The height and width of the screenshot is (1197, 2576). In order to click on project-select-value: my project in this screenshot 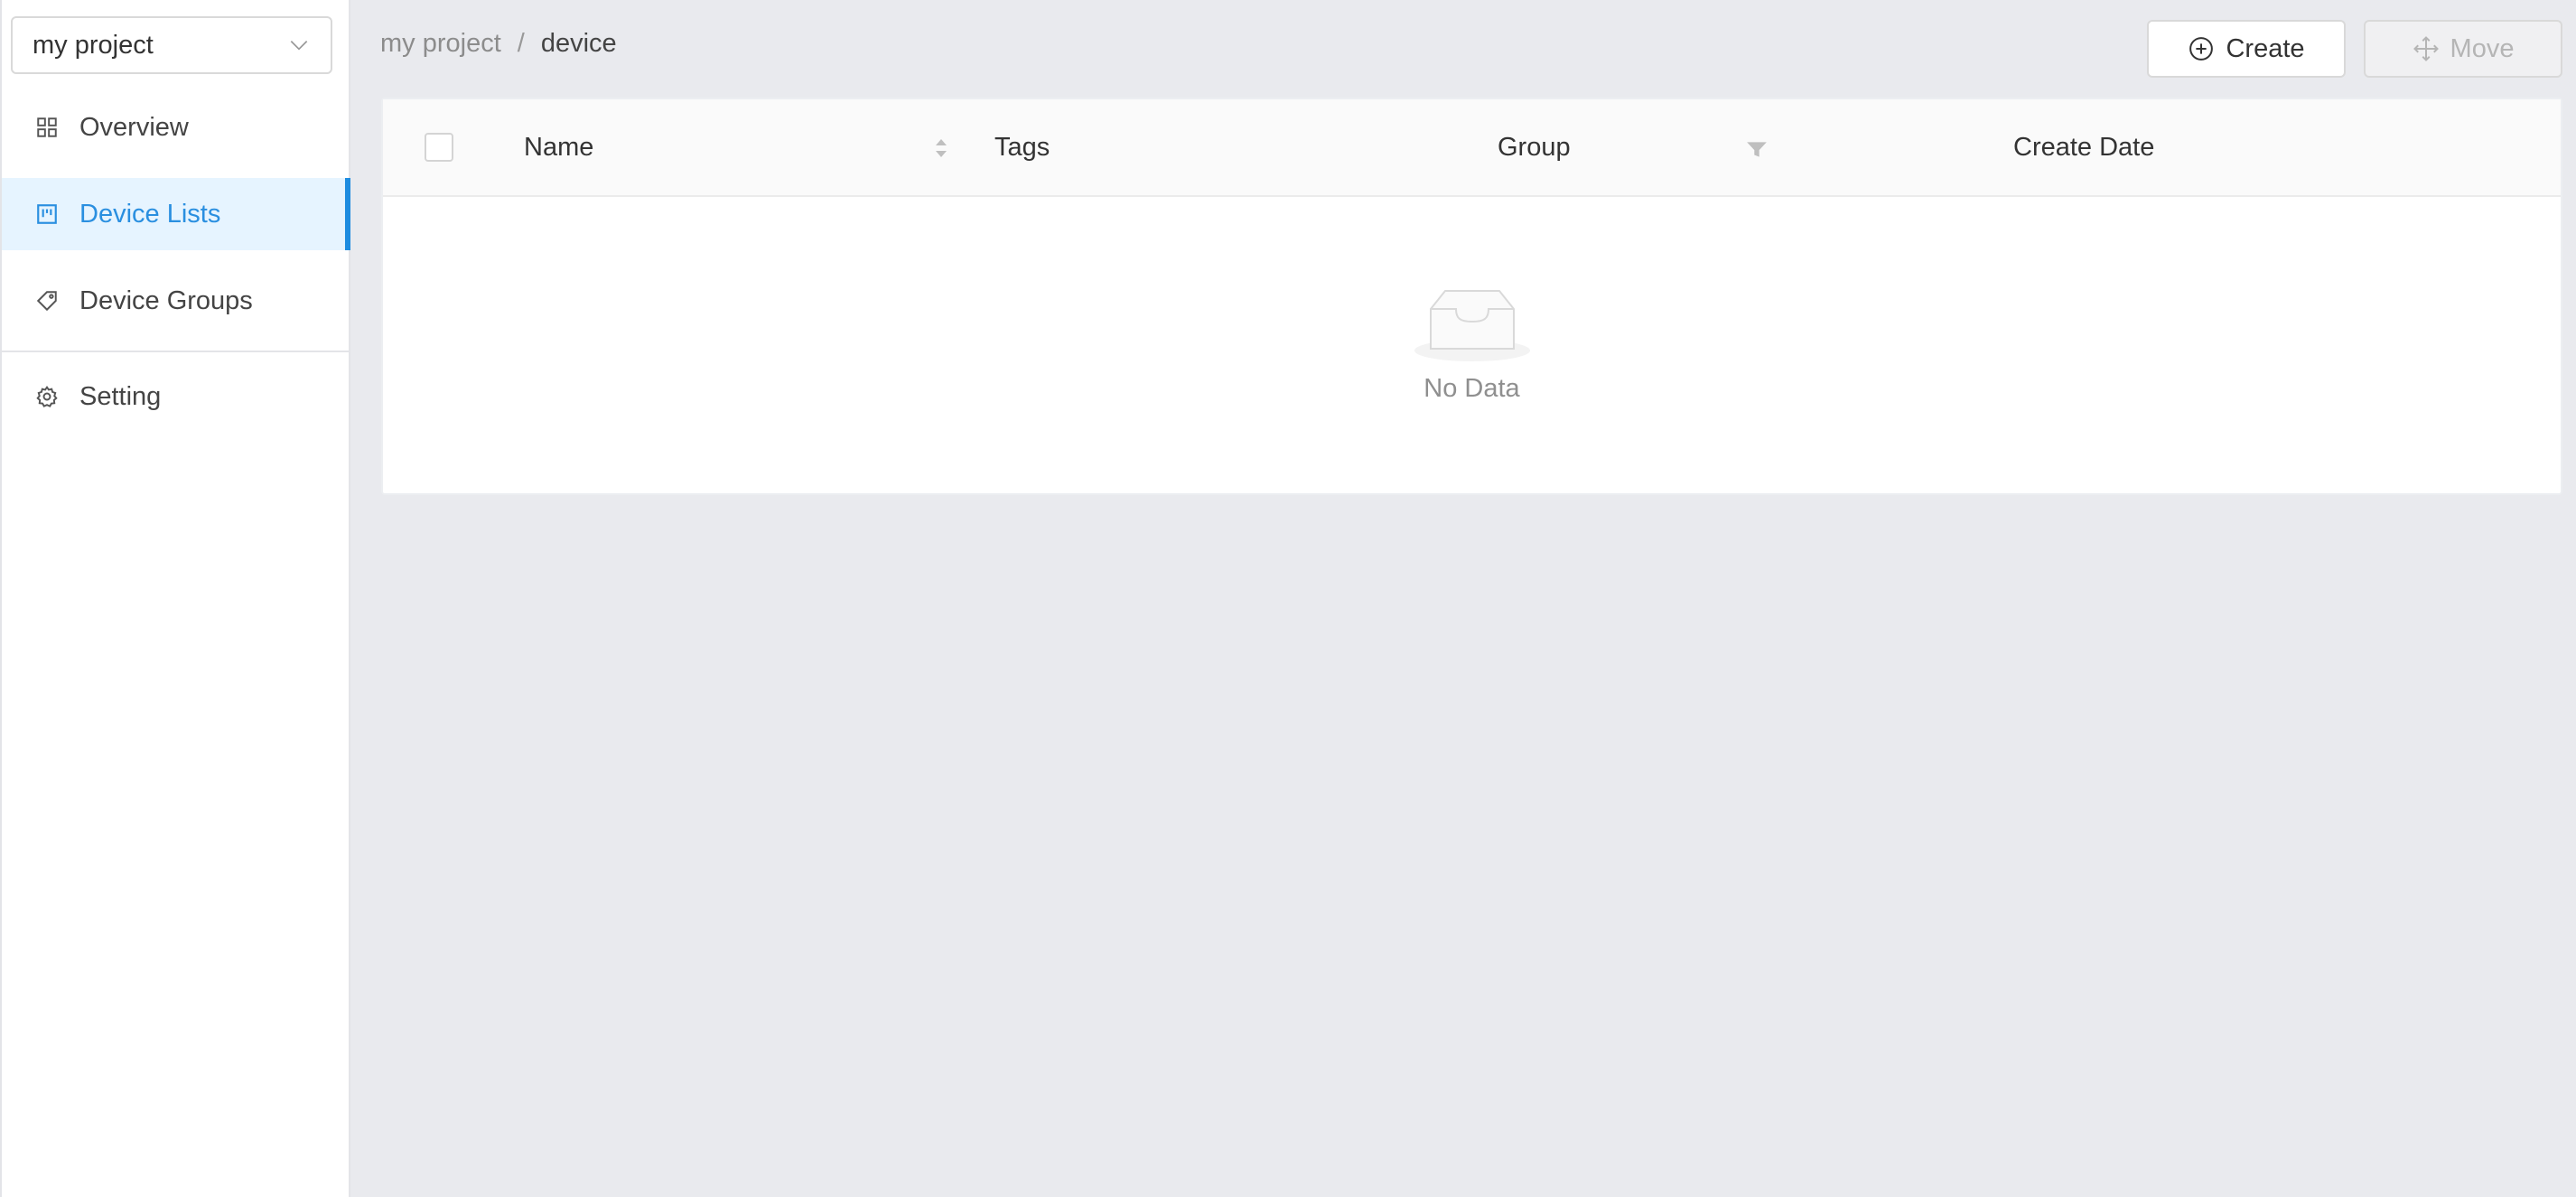, I will do `click(93, 45)`.